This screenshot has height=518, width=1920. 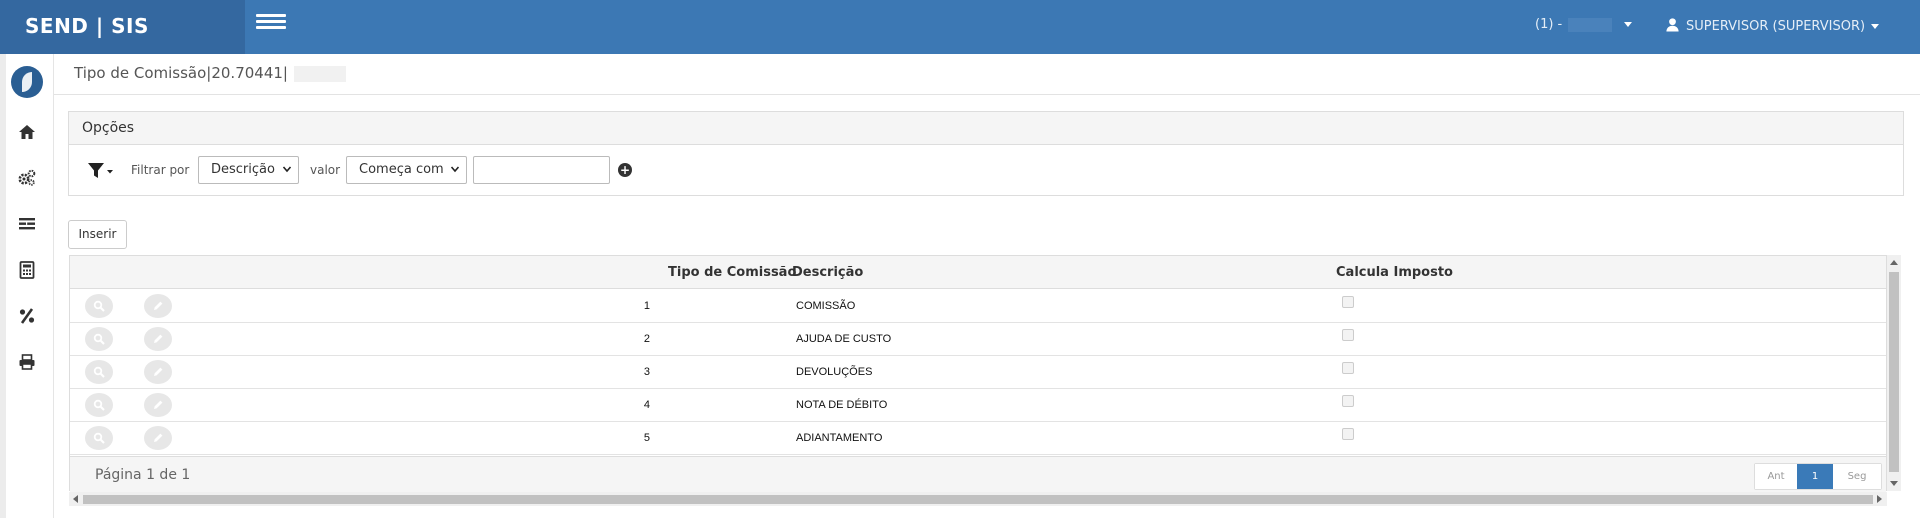 What do you see at coordinates (1776, 476) in the screenshot?
I see `prev-page-button: Ant` at bounding box center [1776, 476].